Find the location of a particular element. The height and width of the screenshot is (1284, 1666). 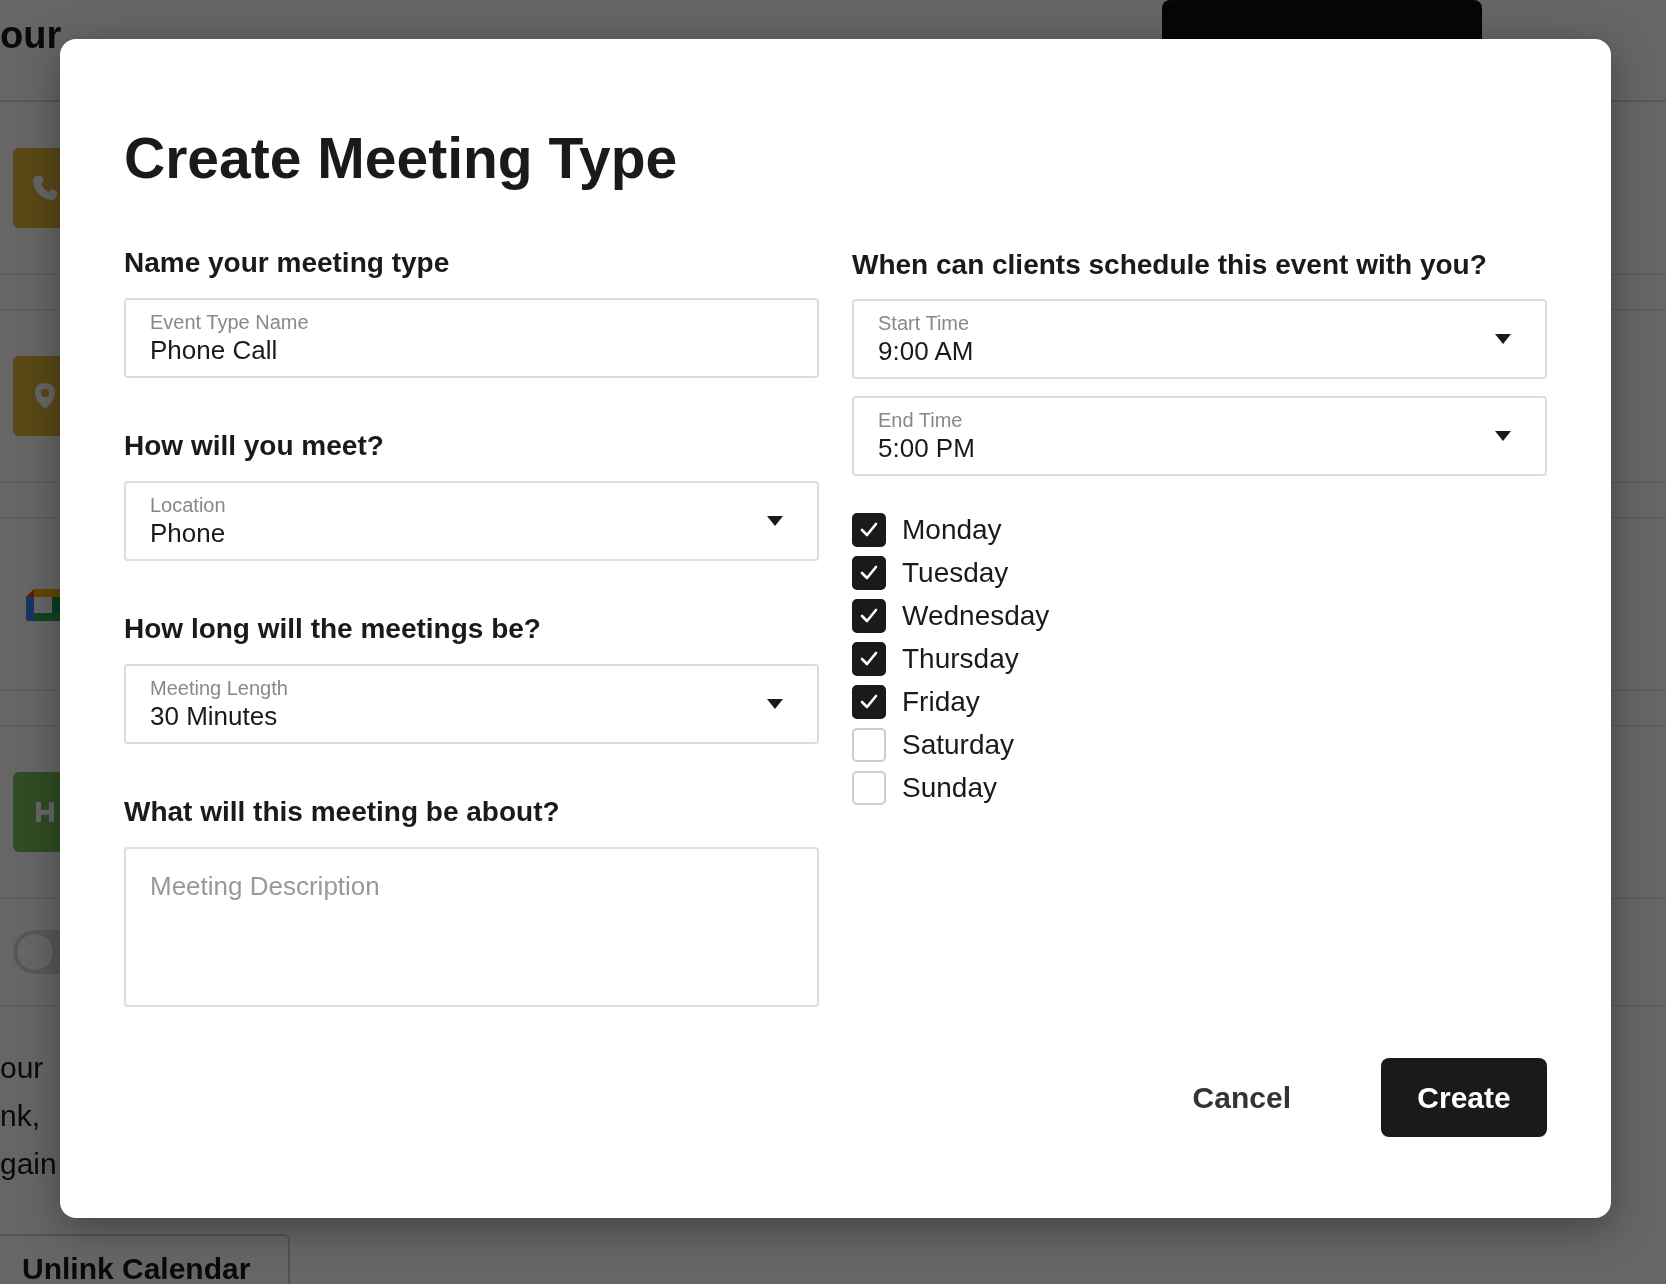

field-value: 5:00 PM is located at coordinates (926, 448).